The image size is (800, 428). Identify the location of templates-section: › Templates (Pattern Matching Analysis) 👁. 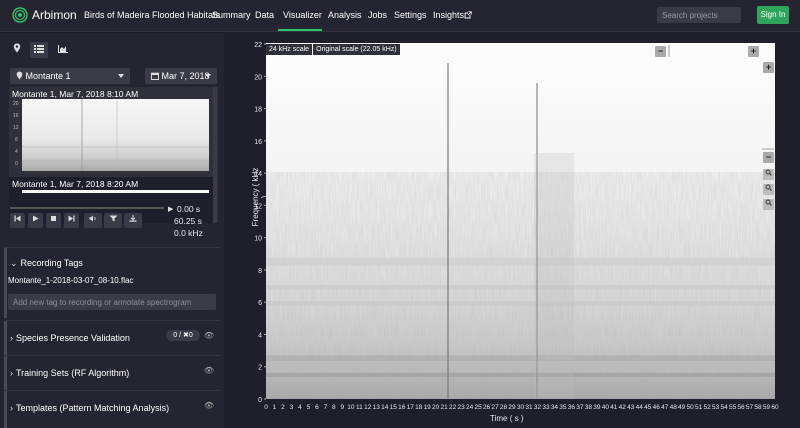
(112, 409).